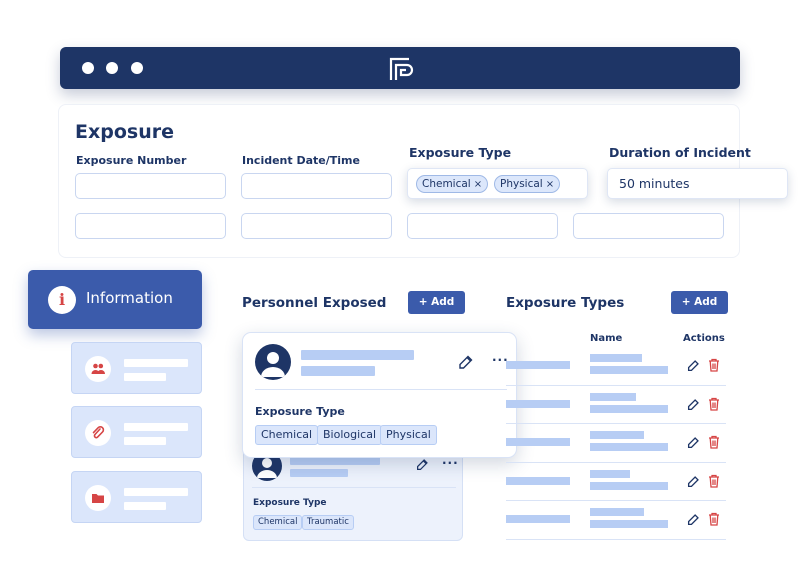 Image resolution: width=800 pixels, height=565 pixels. Describe the element at coordinates (565, 303) in the screenshot. I see `exposure-types-title: Exposure Types` at that location.